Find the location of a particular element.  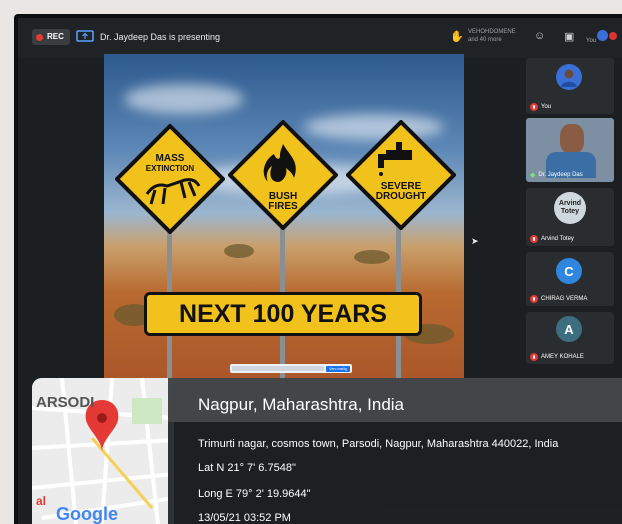

flame-icon is located at coordinates (283, 175).